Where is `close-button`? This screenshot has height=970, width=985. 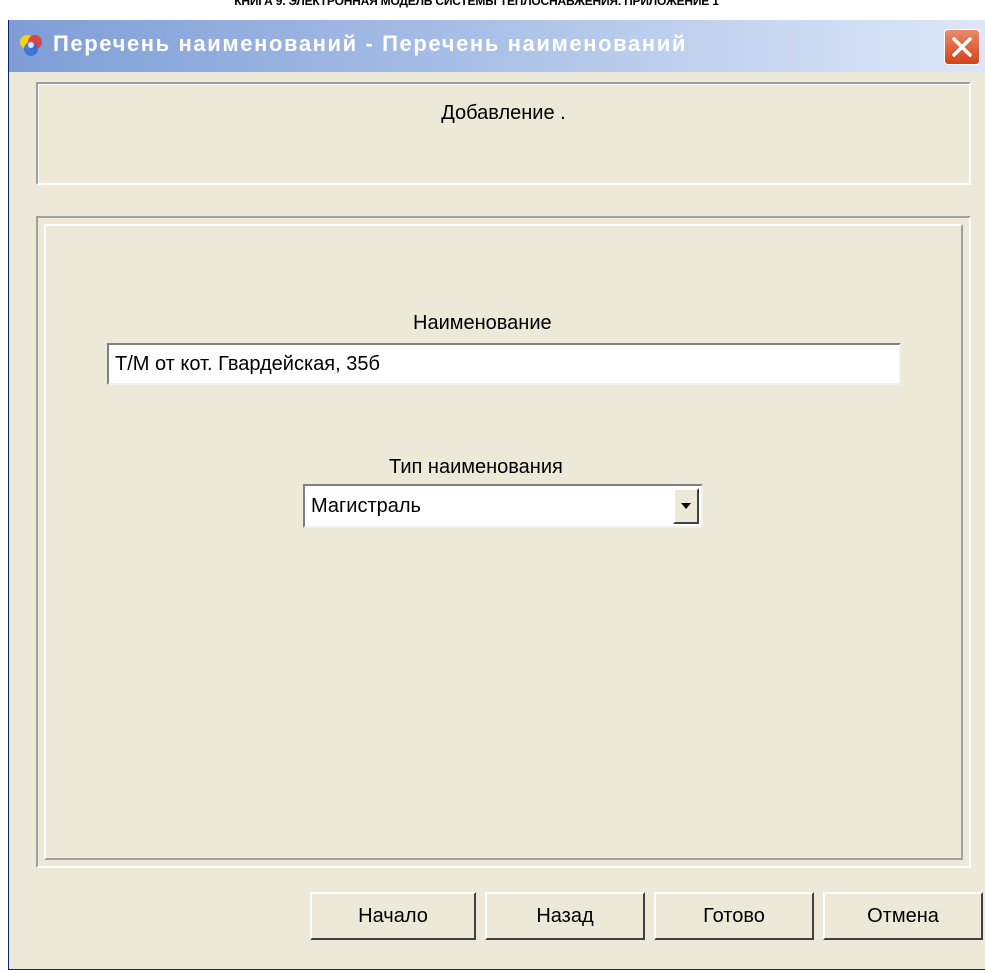
close-button is located at coordinates (962, 47).